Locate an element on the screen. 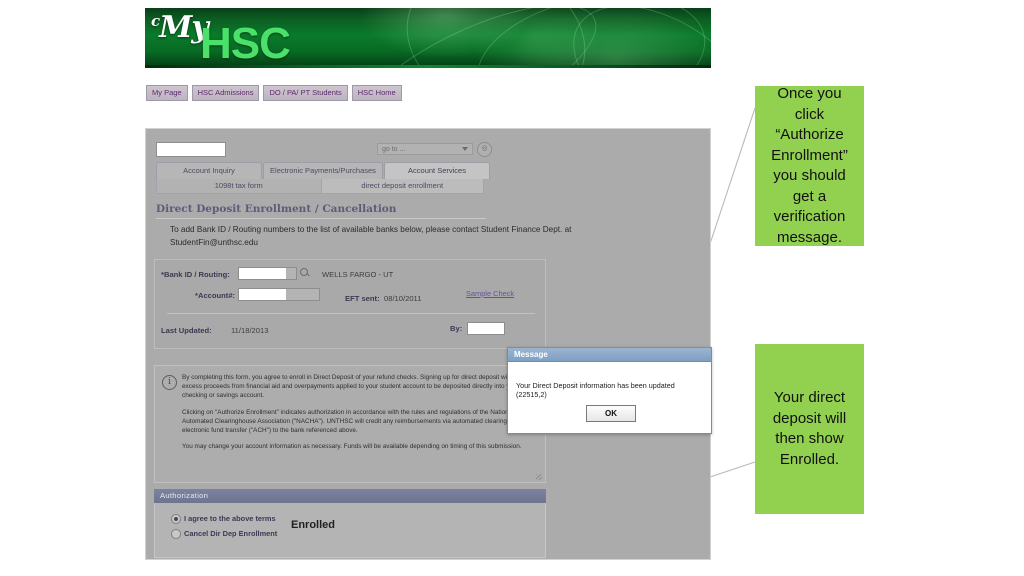 The width and height of the screenshot is (1024, 576). label-cancel-enrollment: Cancel Dir Dep Enrollment is located at coordinates (231, 533).